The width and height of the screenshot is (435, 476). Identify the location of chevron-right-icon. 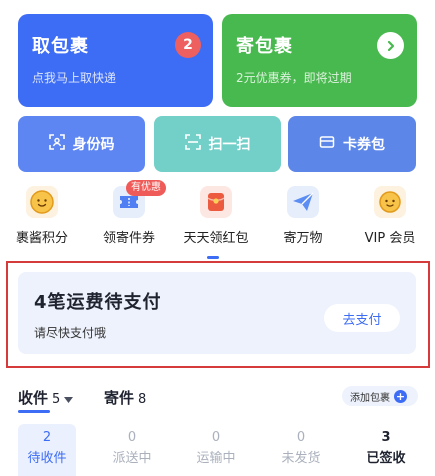
(390, 45).